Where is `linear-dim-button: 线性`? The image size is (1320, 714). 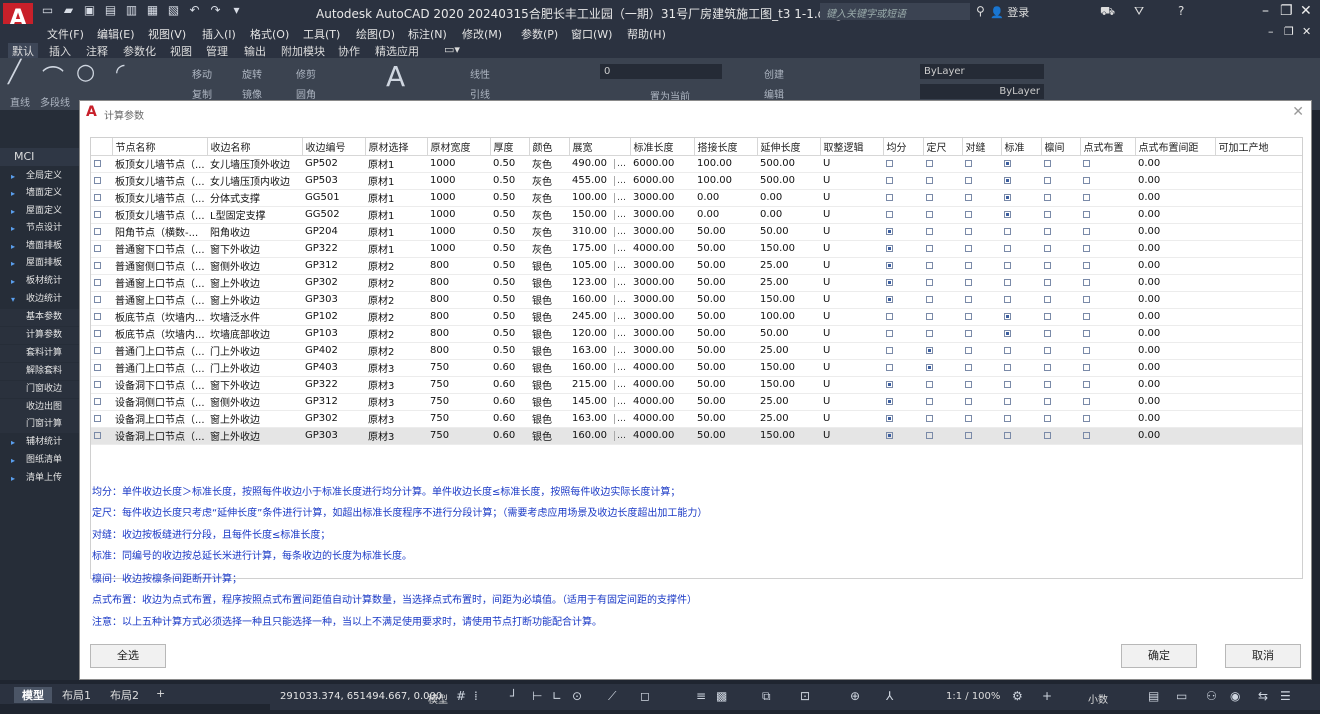 linear-dim-button: 线性 is located at coordinates (480, 73).